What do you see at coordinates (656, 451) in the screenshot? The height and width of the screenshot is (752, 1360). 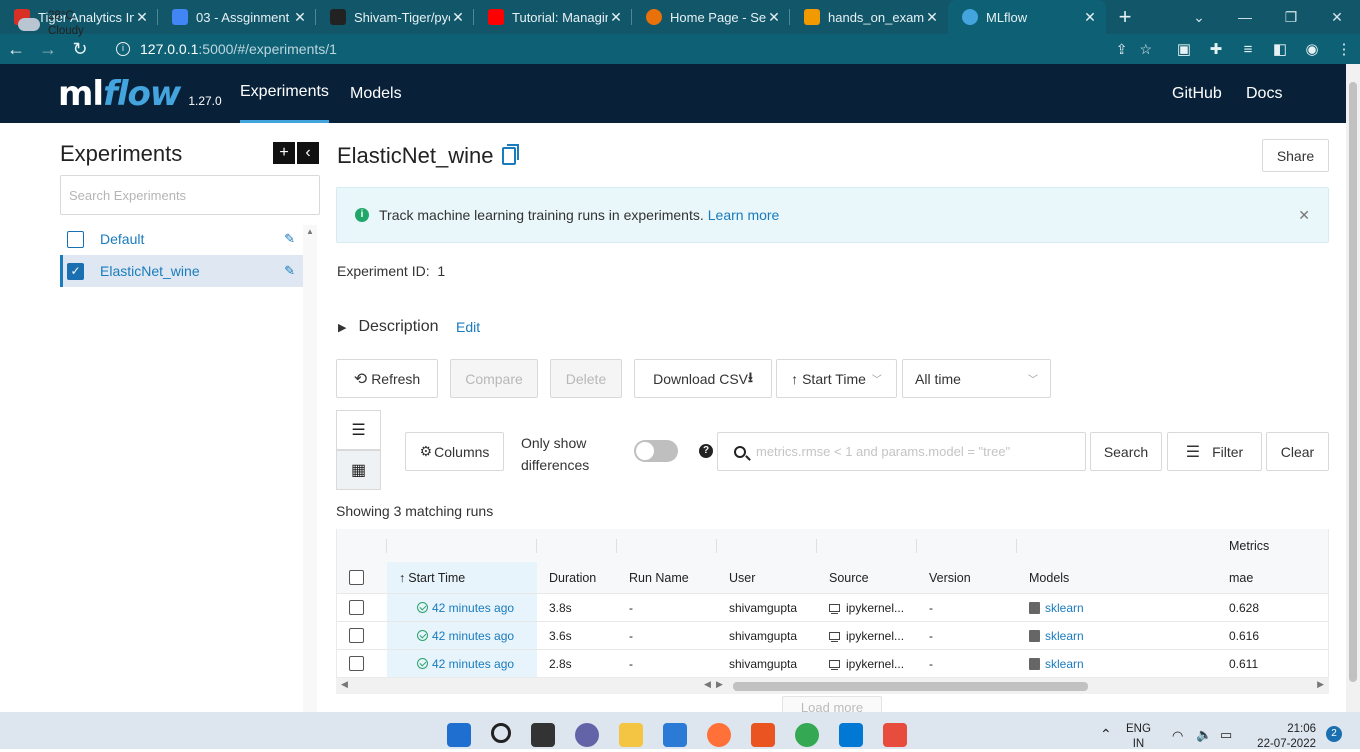 I see `only-differences-switch` at bounding box center [656, 451].